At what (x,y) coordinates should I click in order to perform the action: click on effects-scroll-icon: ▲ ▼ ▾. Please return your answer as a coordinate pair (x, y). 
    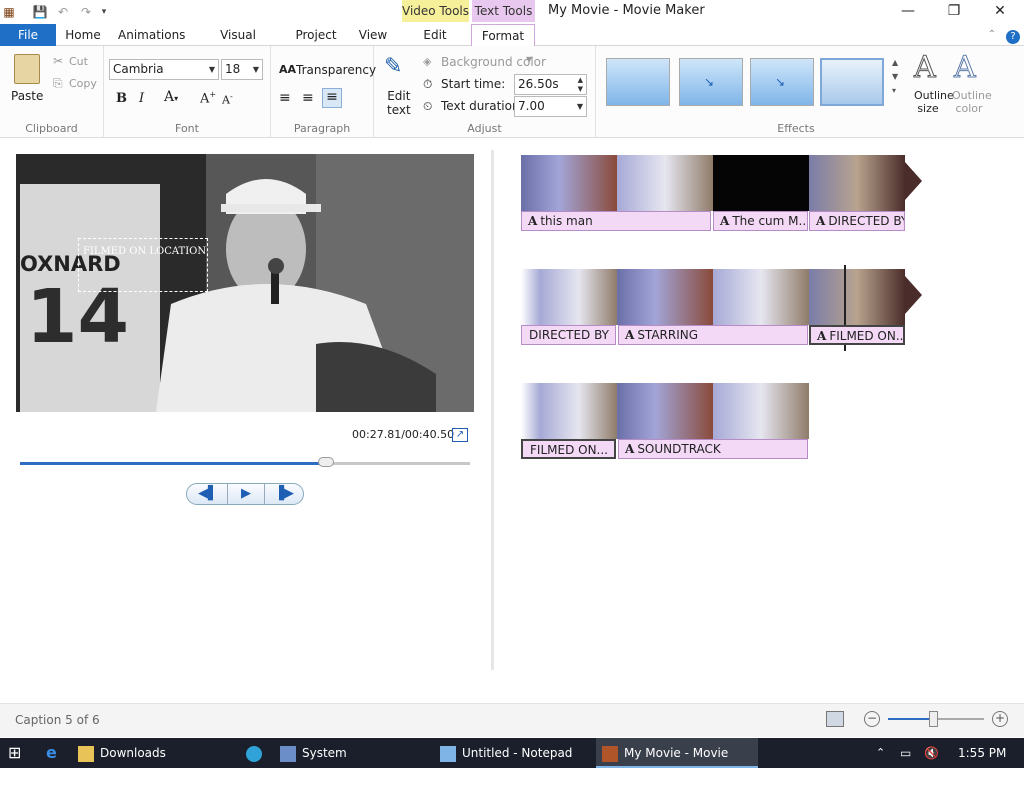
    Looking at the image, I should click on (895, 77).